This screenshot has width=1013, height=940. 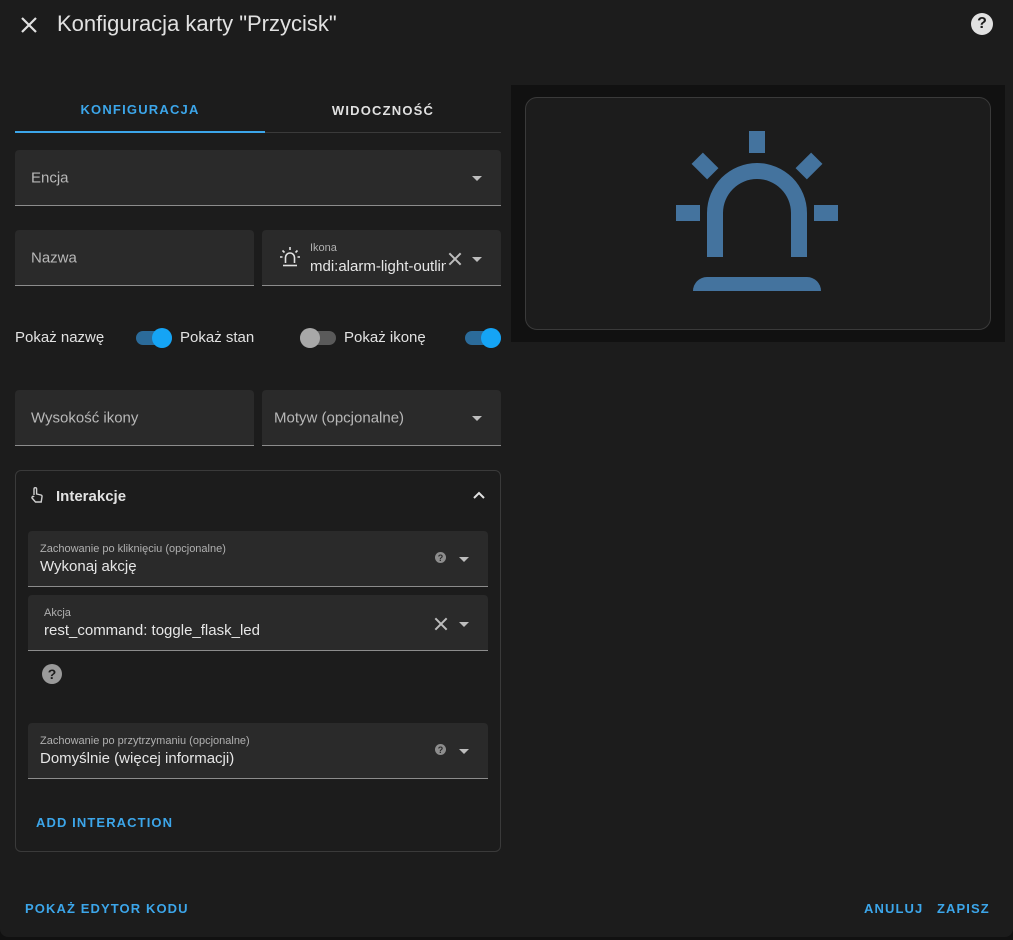 I want to click on theme-select: Motyw (opcjonalne), so click(x=381, y=418).